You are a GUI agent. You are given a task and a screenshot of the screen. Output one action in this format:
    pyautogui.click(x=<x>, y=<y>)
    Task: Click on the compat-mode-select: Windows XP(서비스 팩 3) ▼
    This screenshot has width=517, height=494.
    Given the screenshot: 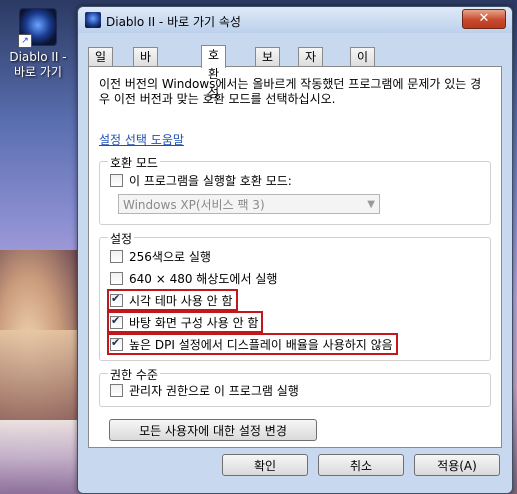 What is the action you would take?
    pyautogui.click(x=249, y=204)
    